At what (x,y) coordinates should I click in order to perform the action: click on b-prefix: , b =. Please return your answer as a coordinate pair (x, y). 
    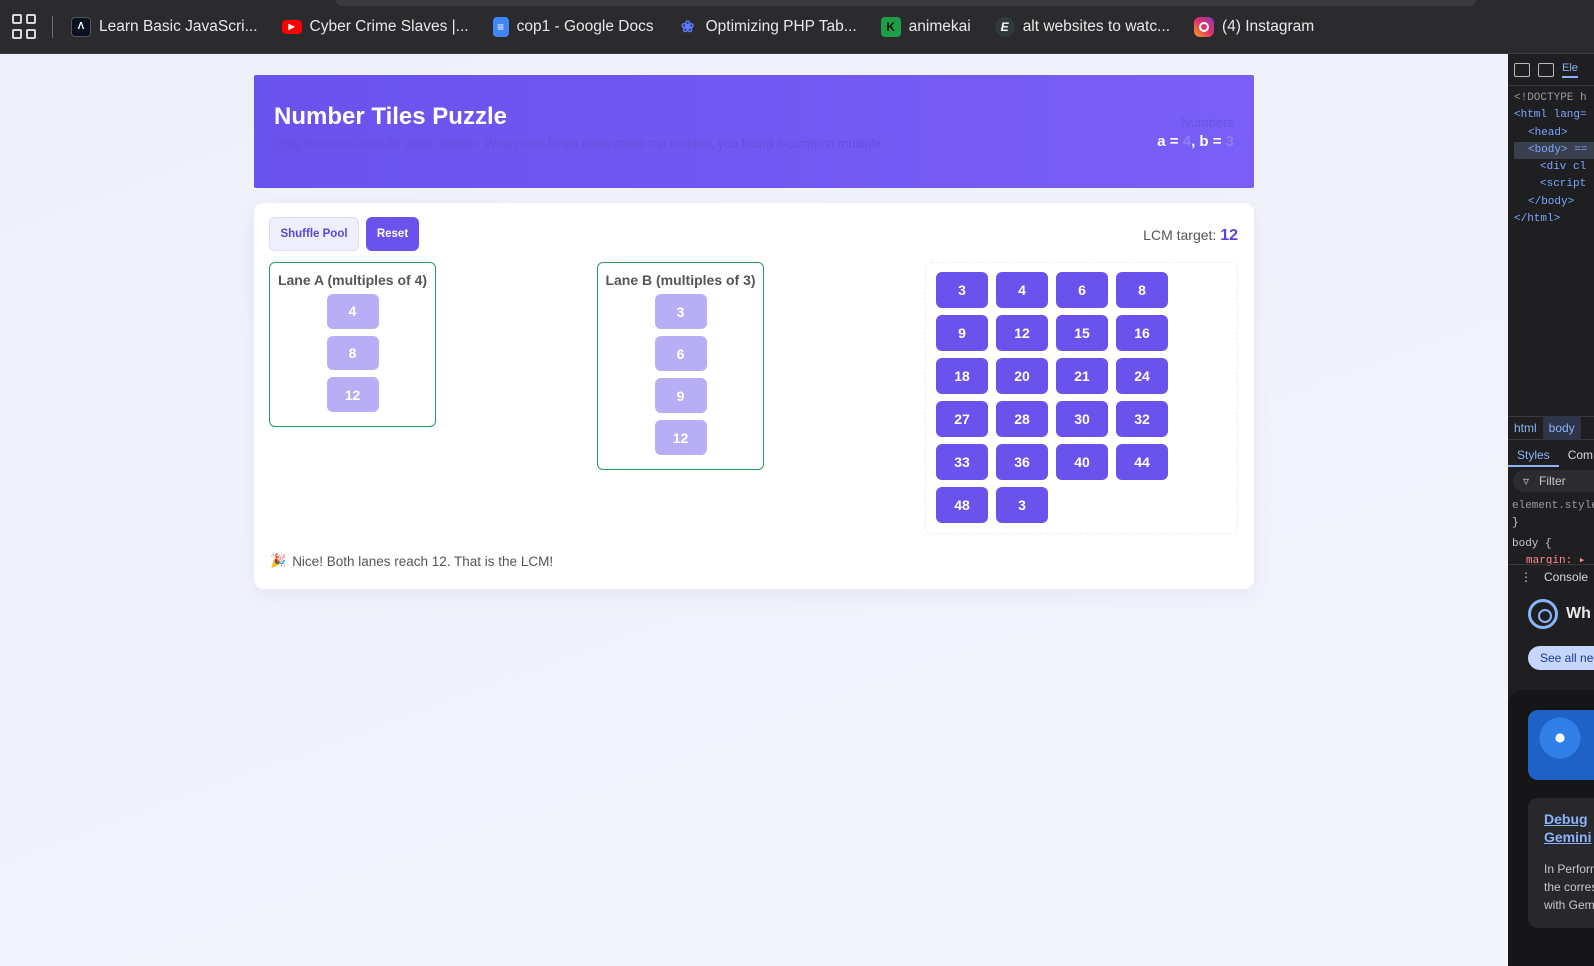
    Looking at the image, I should click on (1208, 141).